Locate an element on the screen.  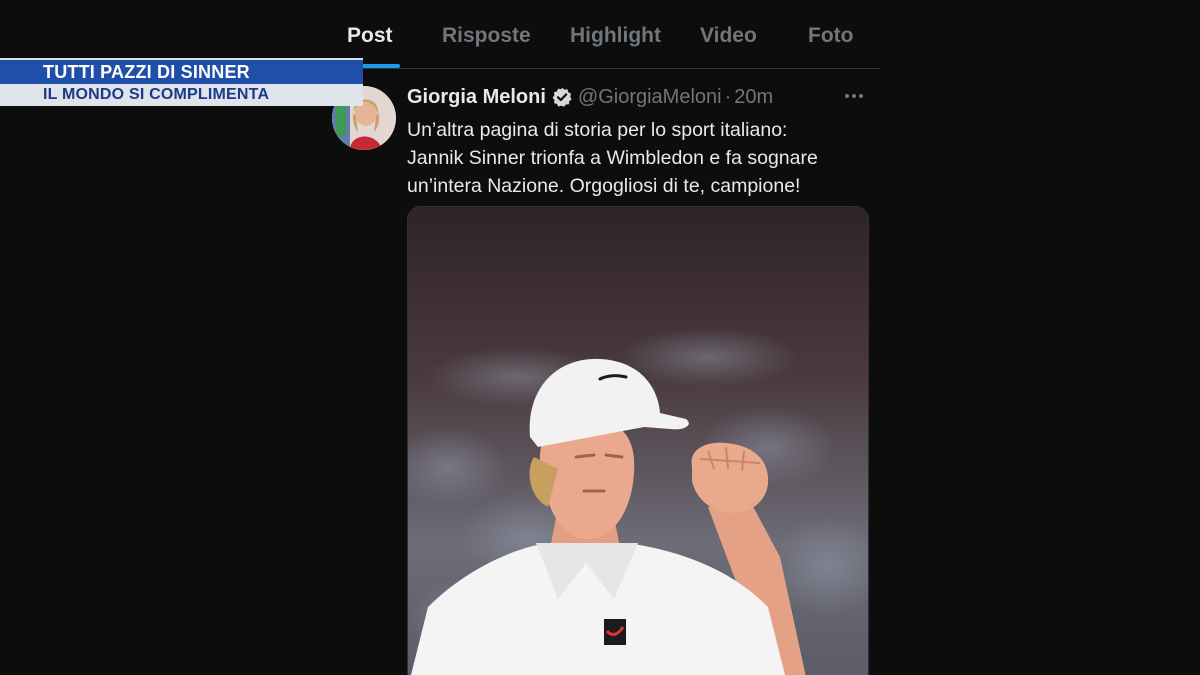
banner-bottom-strip: IL MONDO SI COMPLIMENTA is located at coordinates (181, 95).